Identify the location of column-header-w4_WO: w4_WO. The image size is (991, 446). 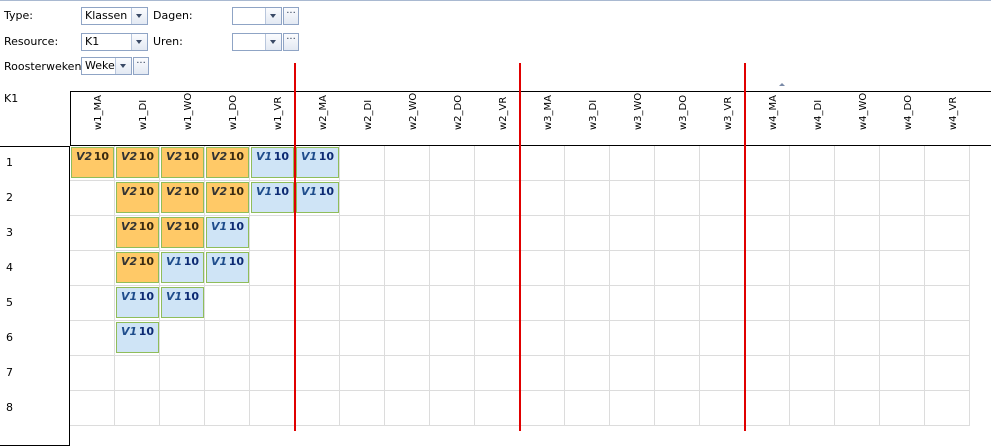
(857, 118).